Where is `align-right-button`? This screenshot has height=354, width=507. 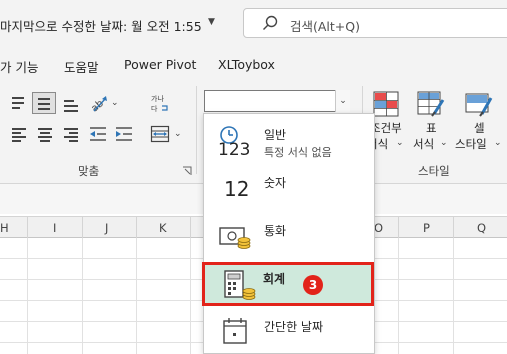
align-right-button is located at coordinates (72, 134).